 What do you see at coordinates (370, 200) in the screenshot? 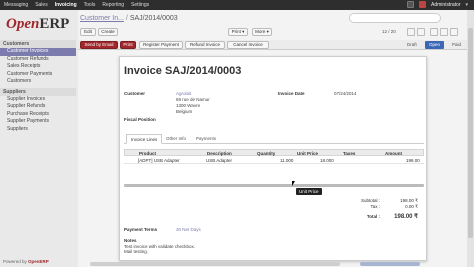
I see `subtotal-label: Subtotal :` at bounding box center [370, 200].